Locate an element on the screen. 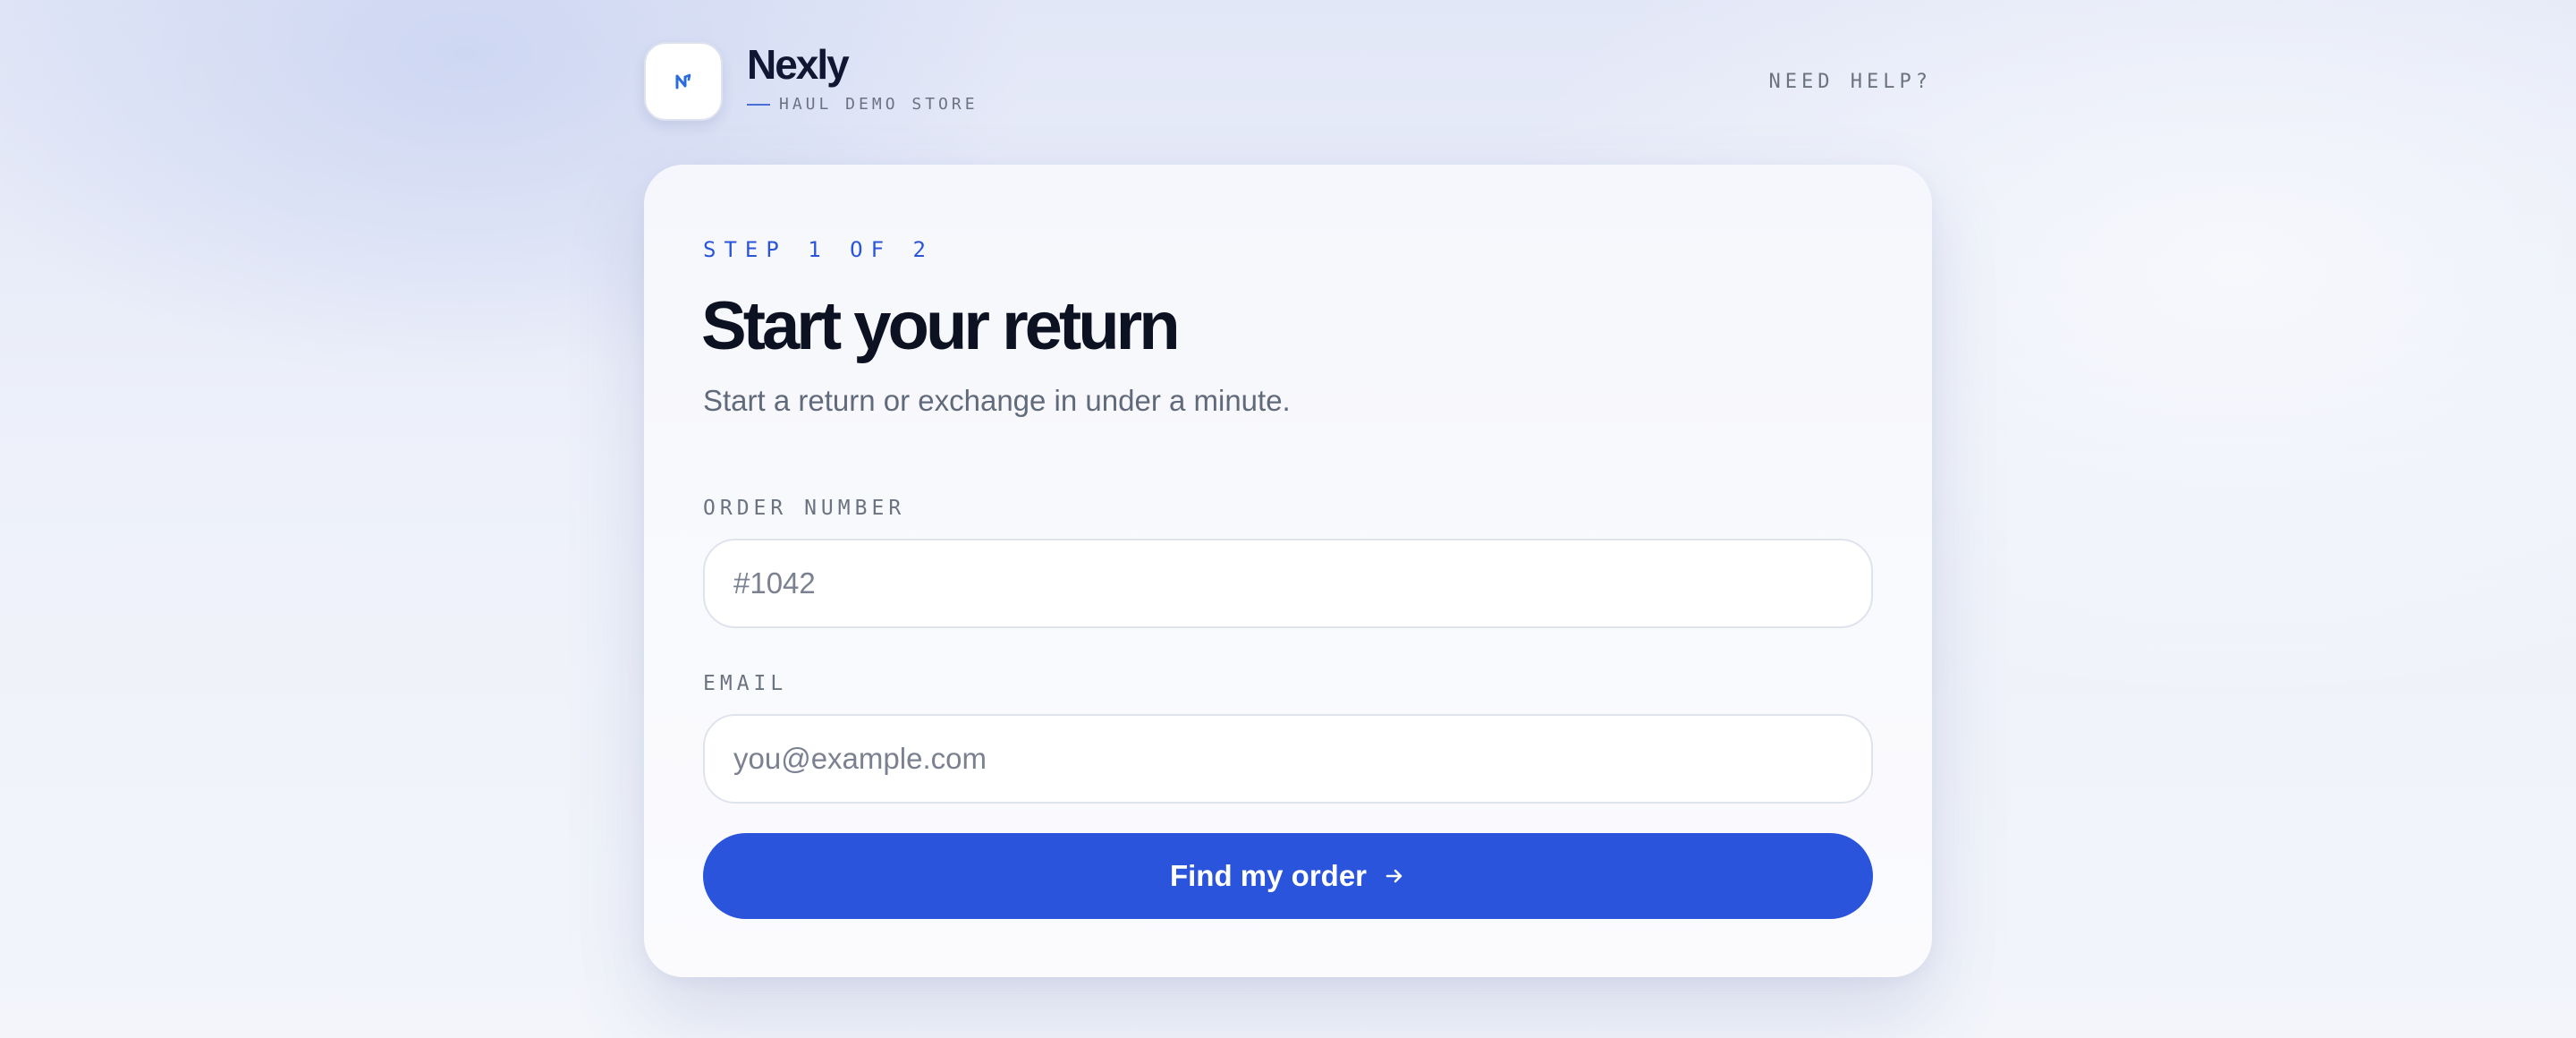 This screenshot has height=1038, width=2576. brand-subtitle: HAUL DEMO STORE is located at coordinates (863, 105).